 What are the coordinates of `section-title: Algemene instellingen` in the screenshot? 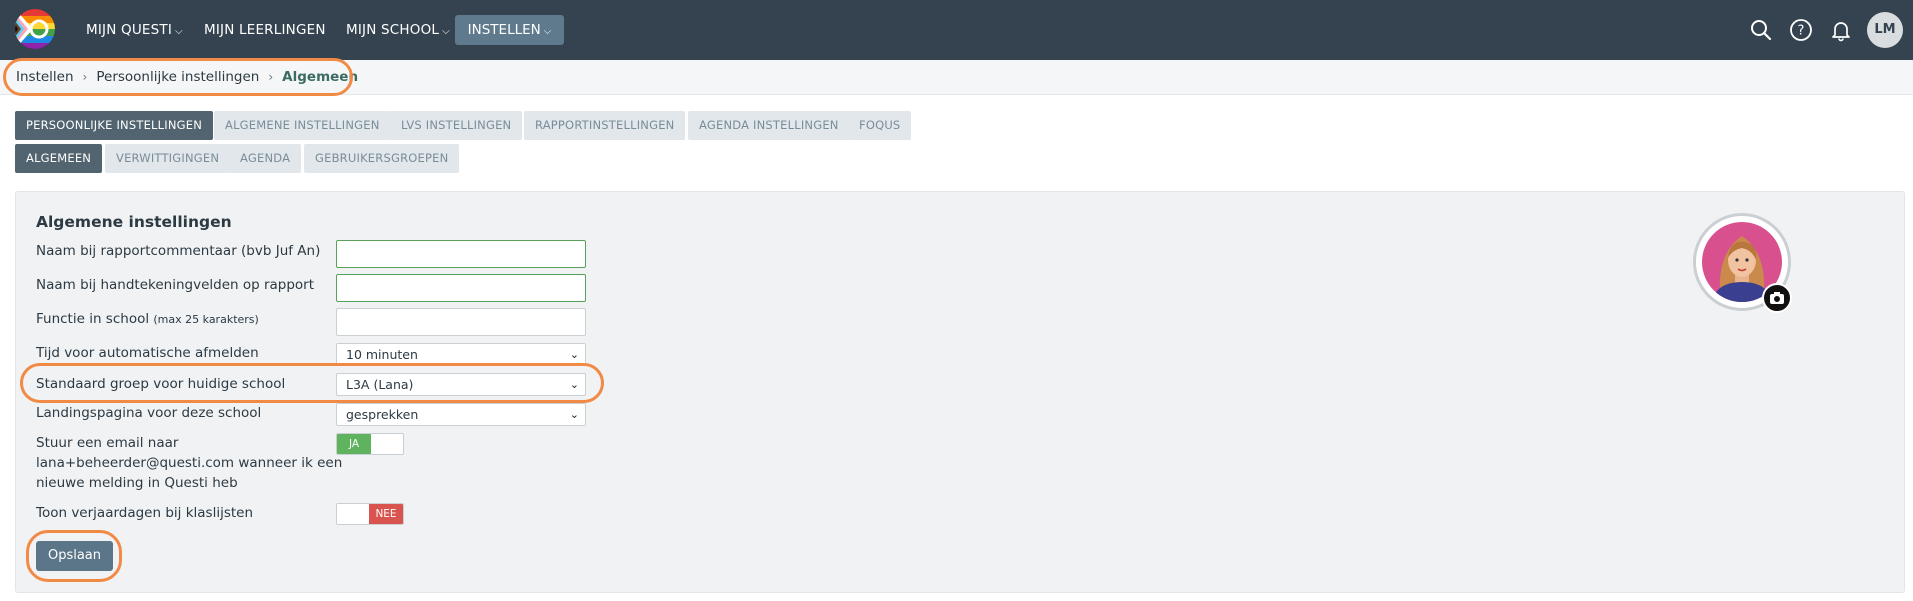 It's located at (134, 222).